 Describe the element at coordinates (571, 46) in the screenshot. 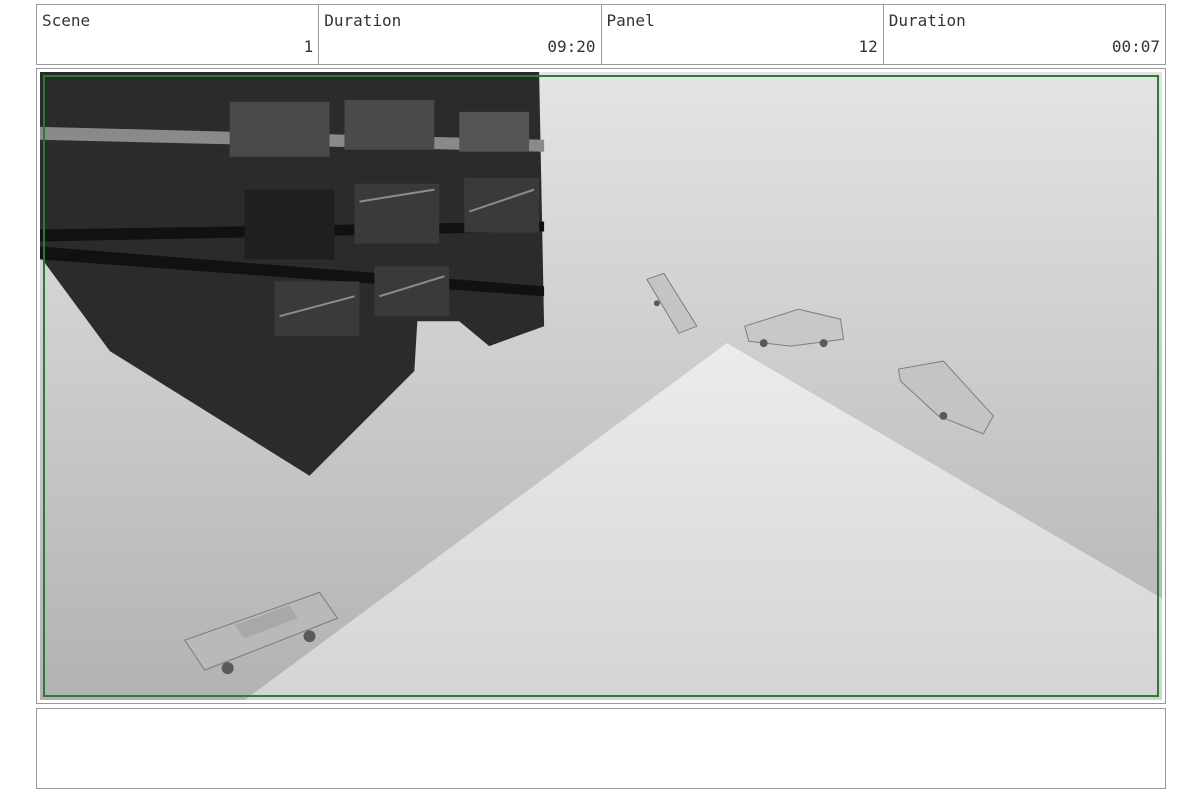

I see `scene-duration-value: 09:20` at that location.